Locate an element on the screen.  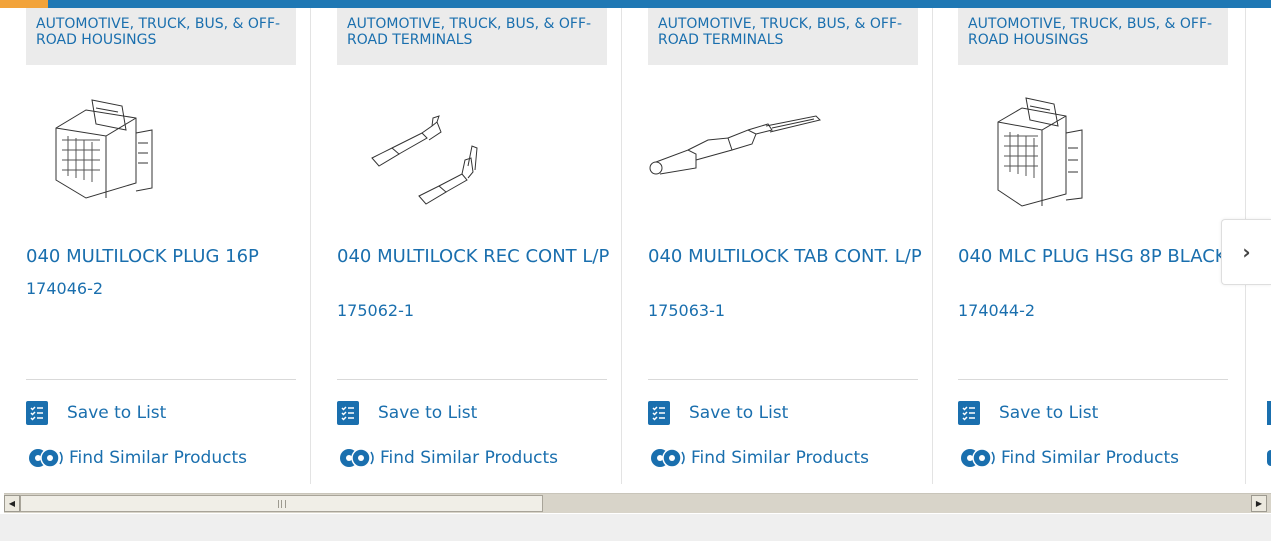
top-accent-highlight is located at coordinates (24, 4).